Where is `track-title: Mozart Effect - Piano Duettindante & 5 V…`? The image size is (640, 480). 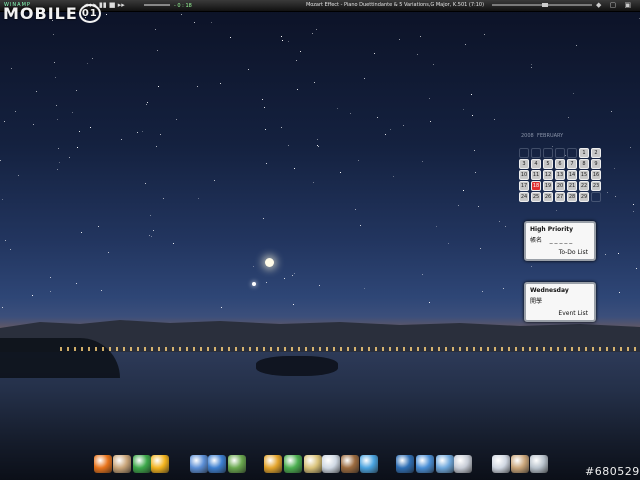
track-title: Mozart Effect - Piano Duettindante & 5 V… is located at coordinates (395, 5).